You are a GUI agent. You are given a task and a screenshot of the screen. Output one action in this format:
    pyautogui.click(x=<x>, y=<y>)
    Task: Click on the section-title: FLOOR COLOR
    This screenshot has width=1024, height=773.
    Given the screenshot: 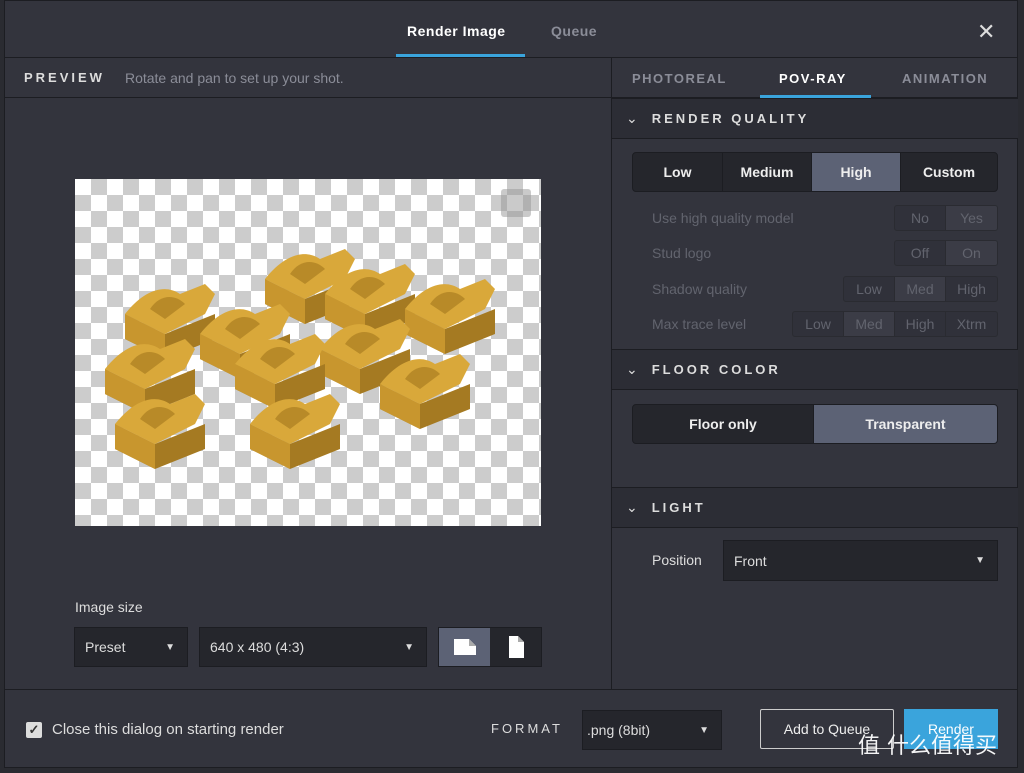 What is the action you would take?
    pyautogui.click(x=716, y=369)
    